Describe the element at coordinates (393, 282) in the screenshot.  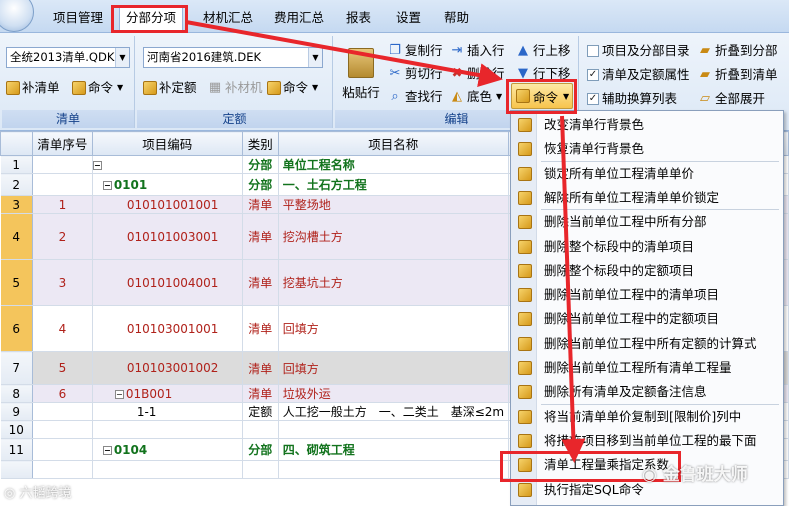
I see `cell-name: 挖基坑土方` at that location.